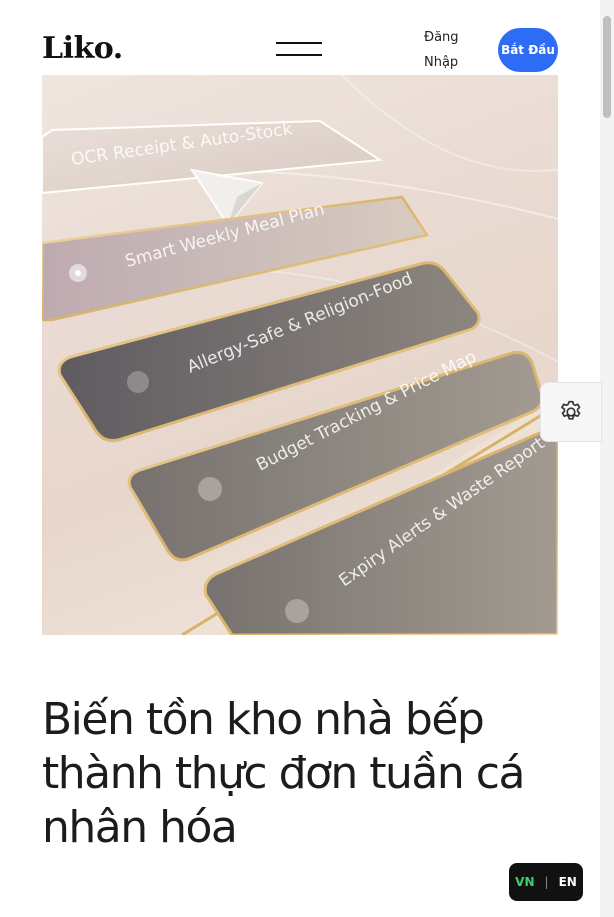 This screenshot has width=614, height=917. What do you see at coordinates (82, 48) in the screenshot?
I see `logo: Liko.` at bounding box center [82, 48].